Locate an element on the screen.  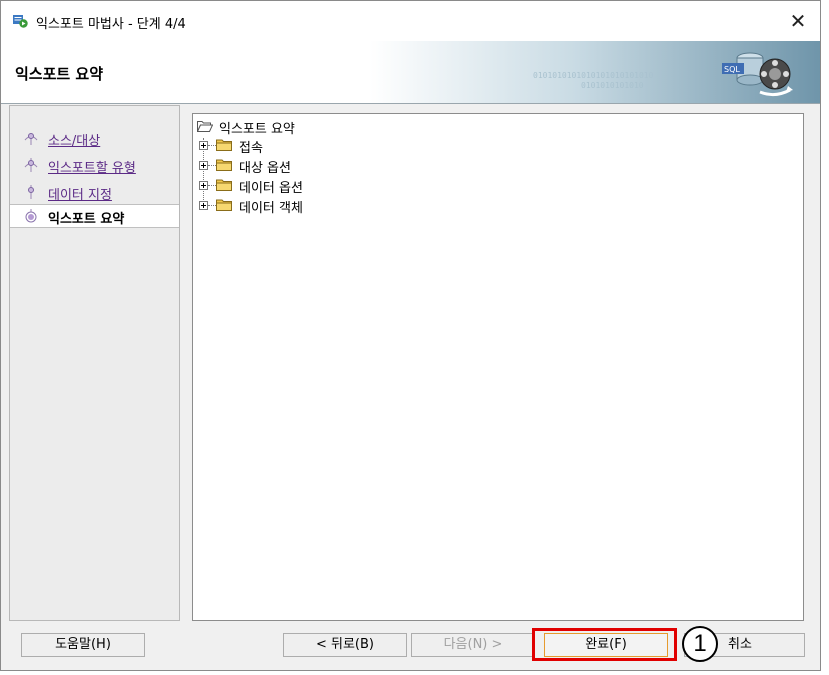
step-label: 익스포트할 유형 is located at coordinates (92, 168).